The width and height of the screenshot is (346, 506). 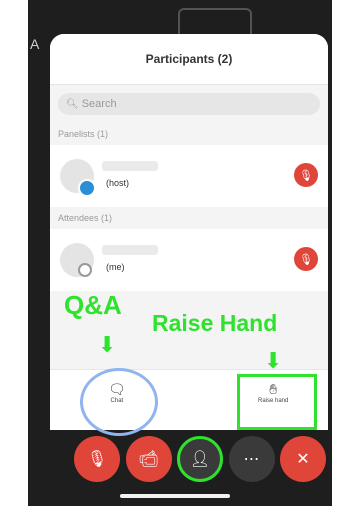 I want to click on attendee-badge-icon, so click(x=85, y=270).